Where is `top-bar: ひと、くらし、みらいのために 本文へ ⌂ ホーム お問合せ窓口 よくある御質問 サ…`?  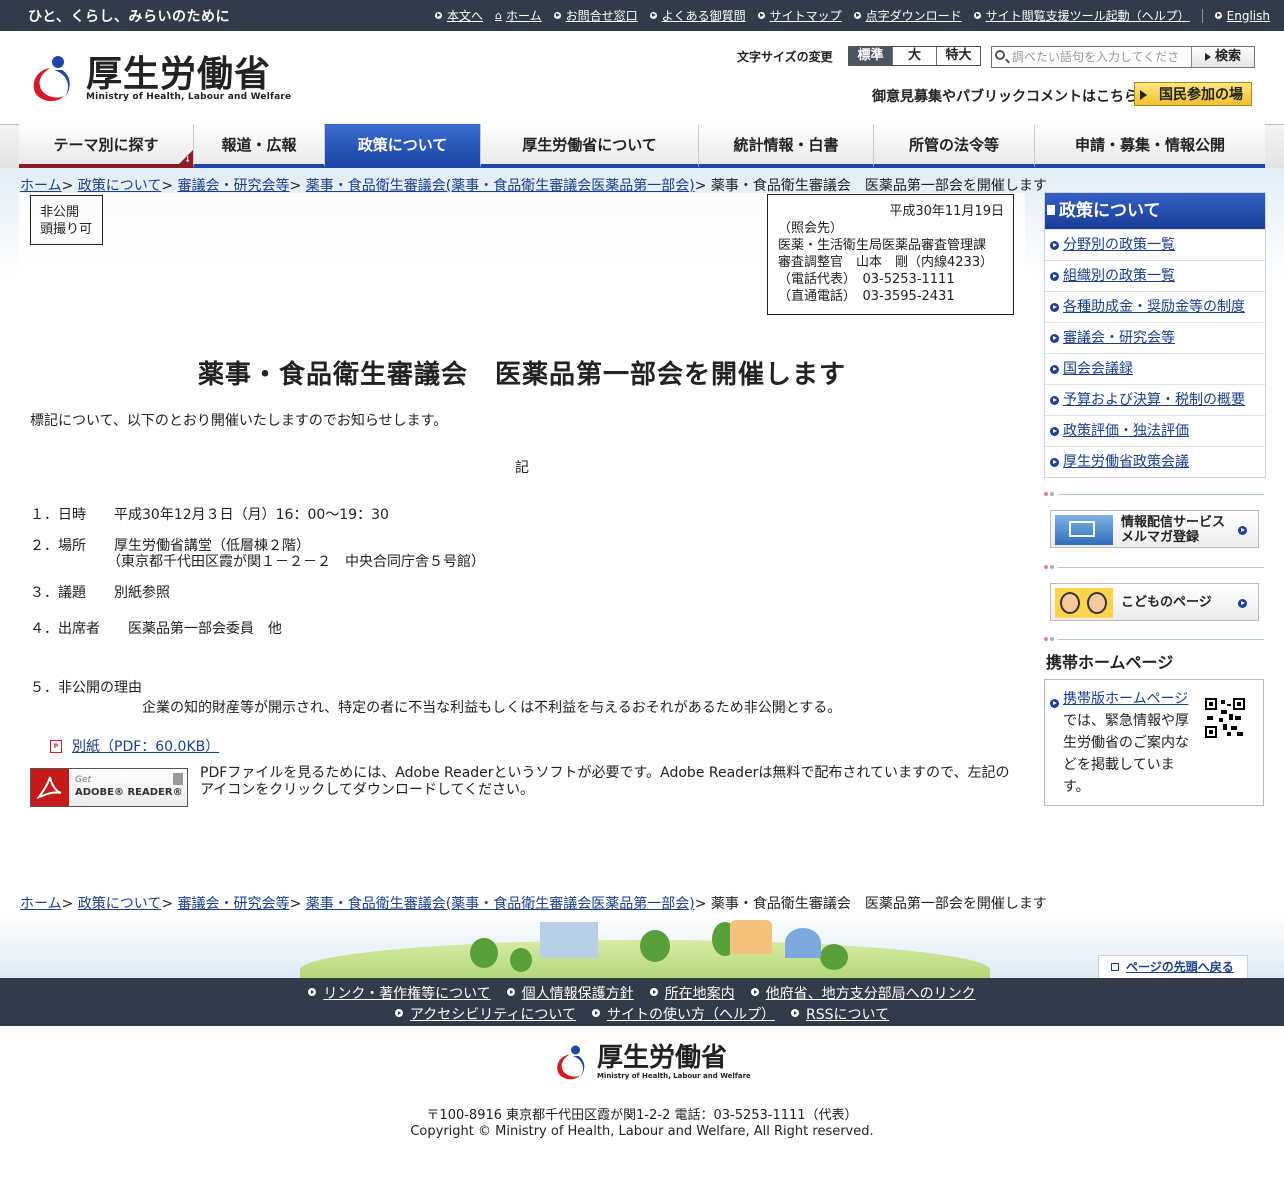
top-bar: ひと、くらし、みらいのために 本文へ ⌂ ホーム お問合せ窓口 よくある御質問 サ… is located at coordinates (642, 15).